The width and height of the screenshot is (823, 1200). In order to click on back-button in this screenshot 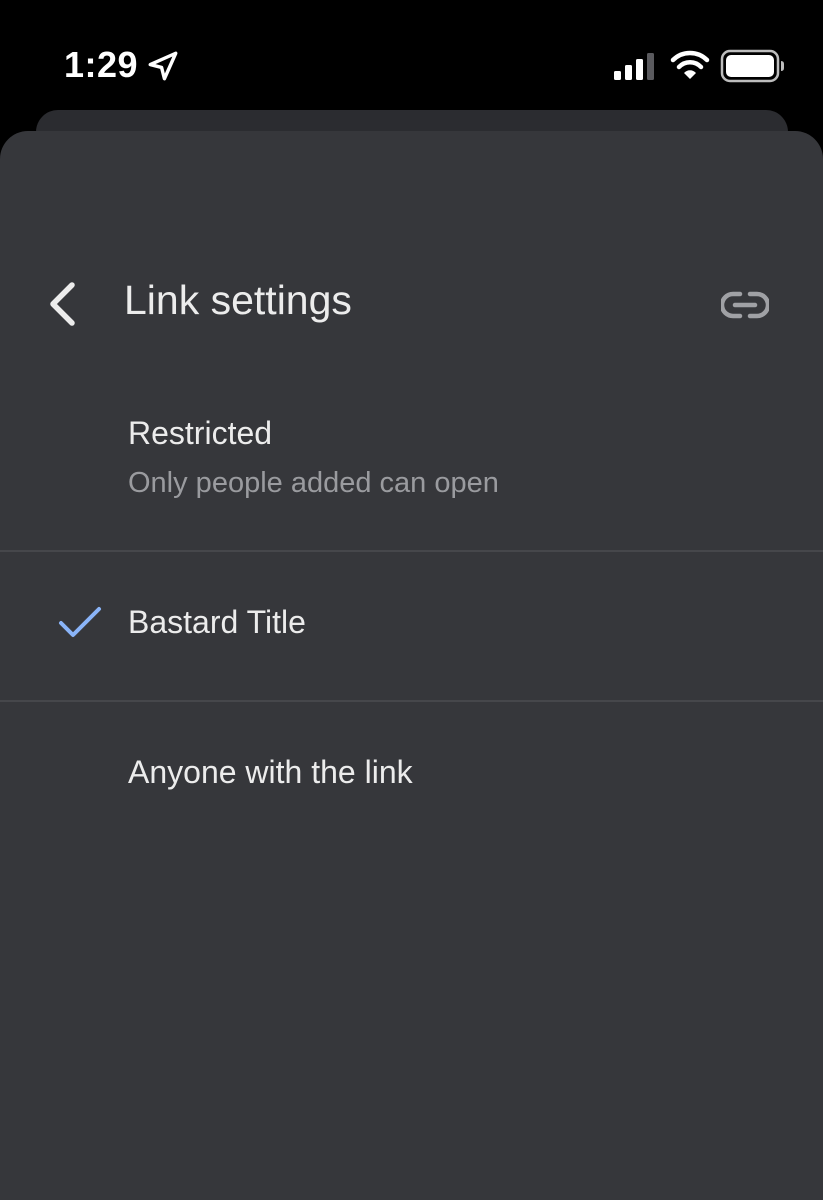, I will do `click(62, 304)`.